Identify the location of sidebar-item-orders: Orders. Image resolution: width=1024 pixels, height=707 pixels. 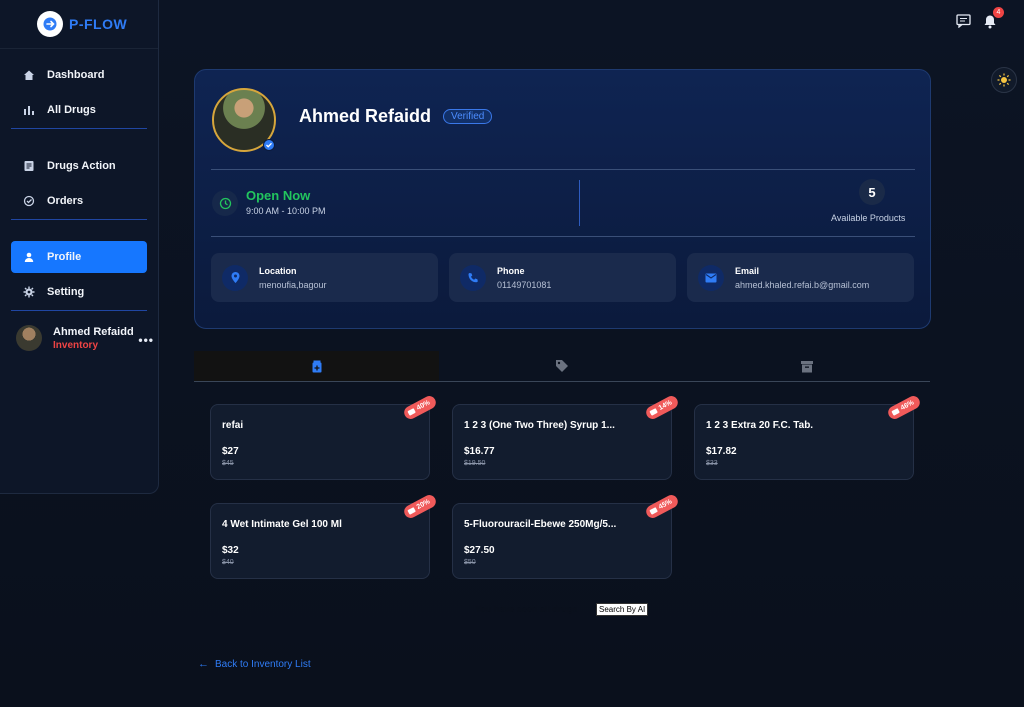
(79, 201).